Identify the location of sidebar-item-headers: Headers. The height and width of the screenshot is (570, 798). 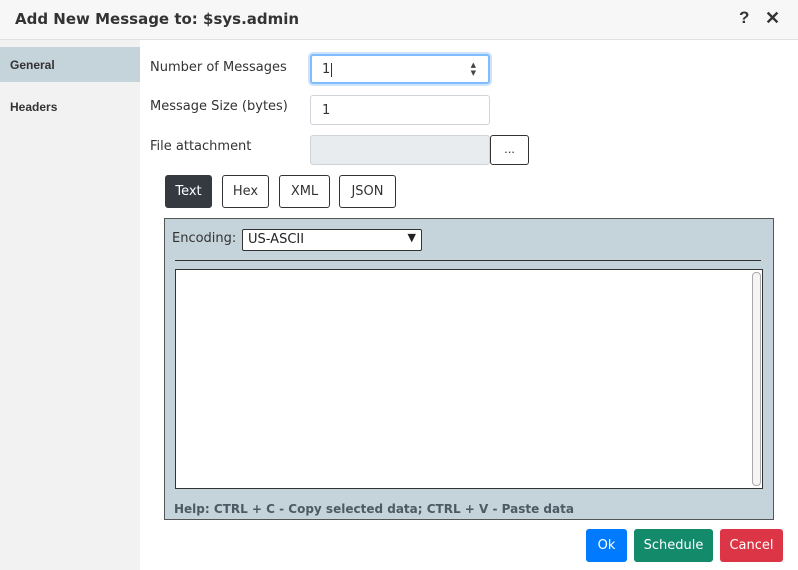
(70, 106).